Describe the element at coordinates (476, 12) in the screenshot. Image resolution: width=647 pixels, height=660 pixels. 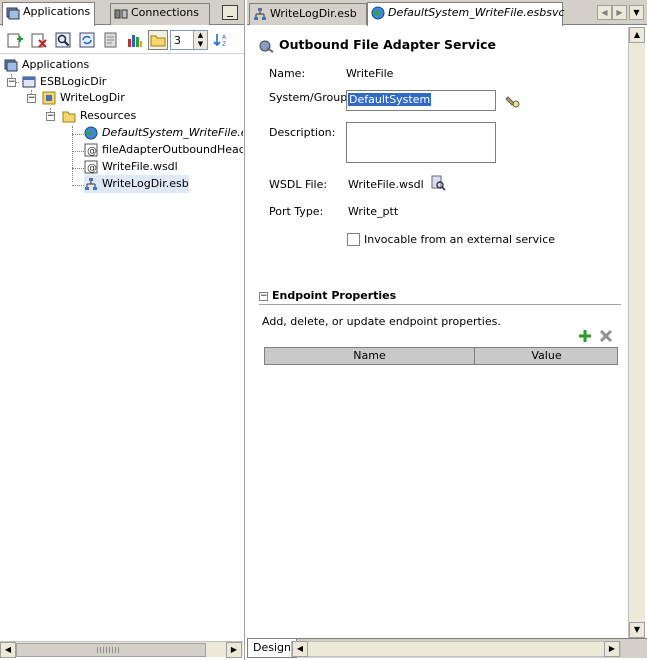
I see `tab-label: DefaultSystem_WriteFile.esbsvc` at that location.